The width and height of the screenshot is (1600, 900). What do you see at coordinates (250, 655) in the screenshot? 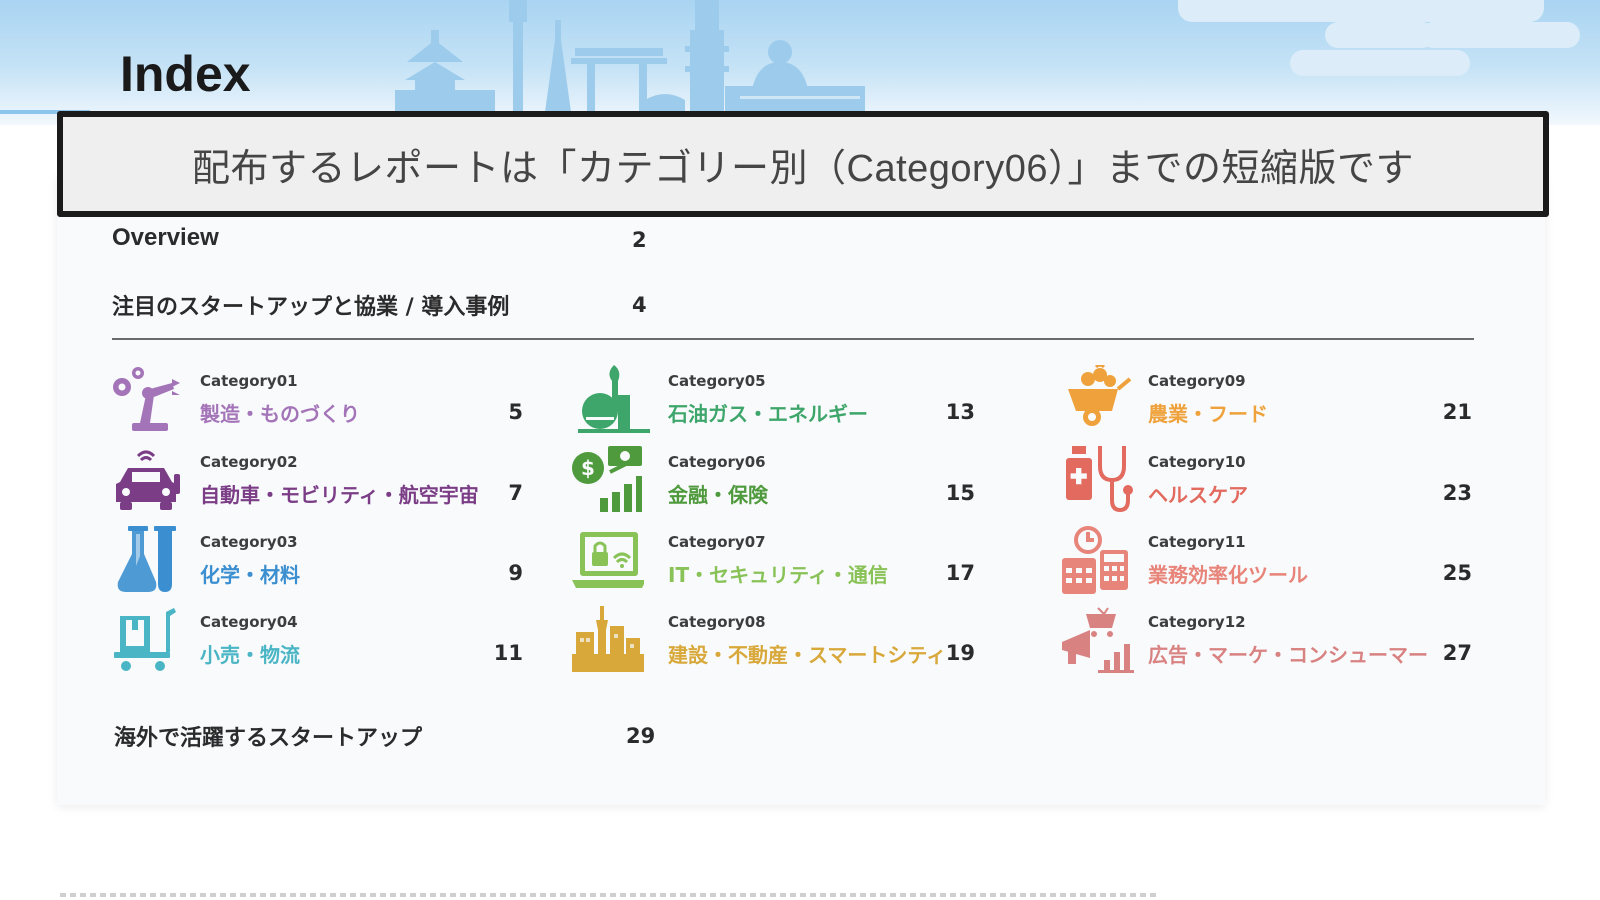
I see `category-name: 小売・物流` at bounding box center [250, 655].